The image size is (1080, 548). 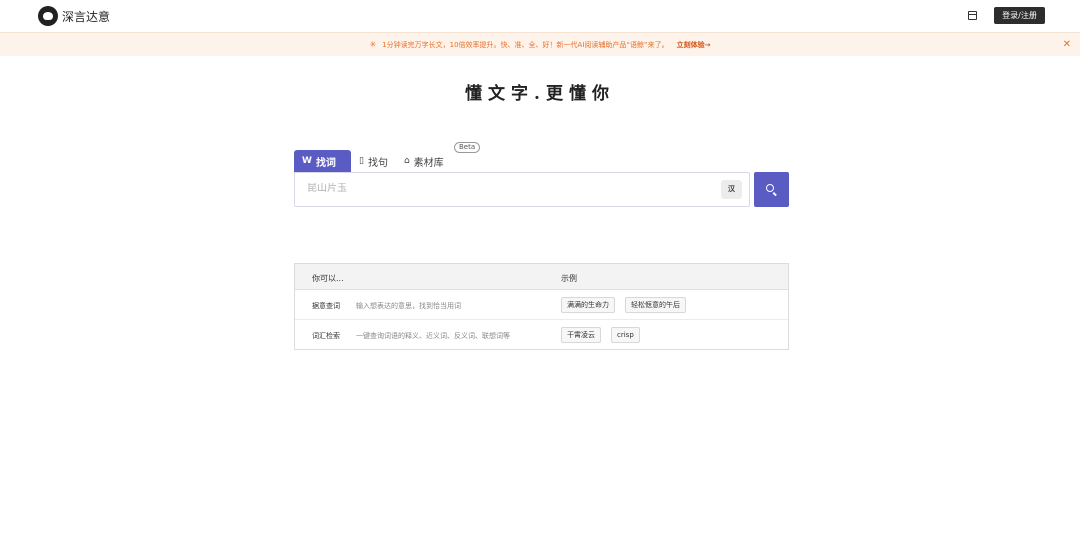 I want to click on search-input, so click(x=507, y=188).